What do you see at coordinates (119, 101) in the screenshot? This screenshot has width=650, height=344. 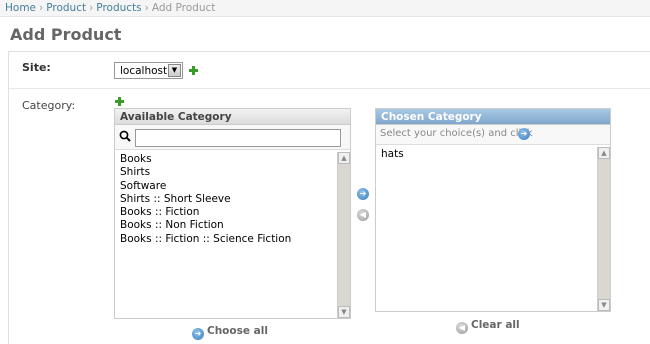 I see `add-category-plus-icon` at bounding box center [119, 101].